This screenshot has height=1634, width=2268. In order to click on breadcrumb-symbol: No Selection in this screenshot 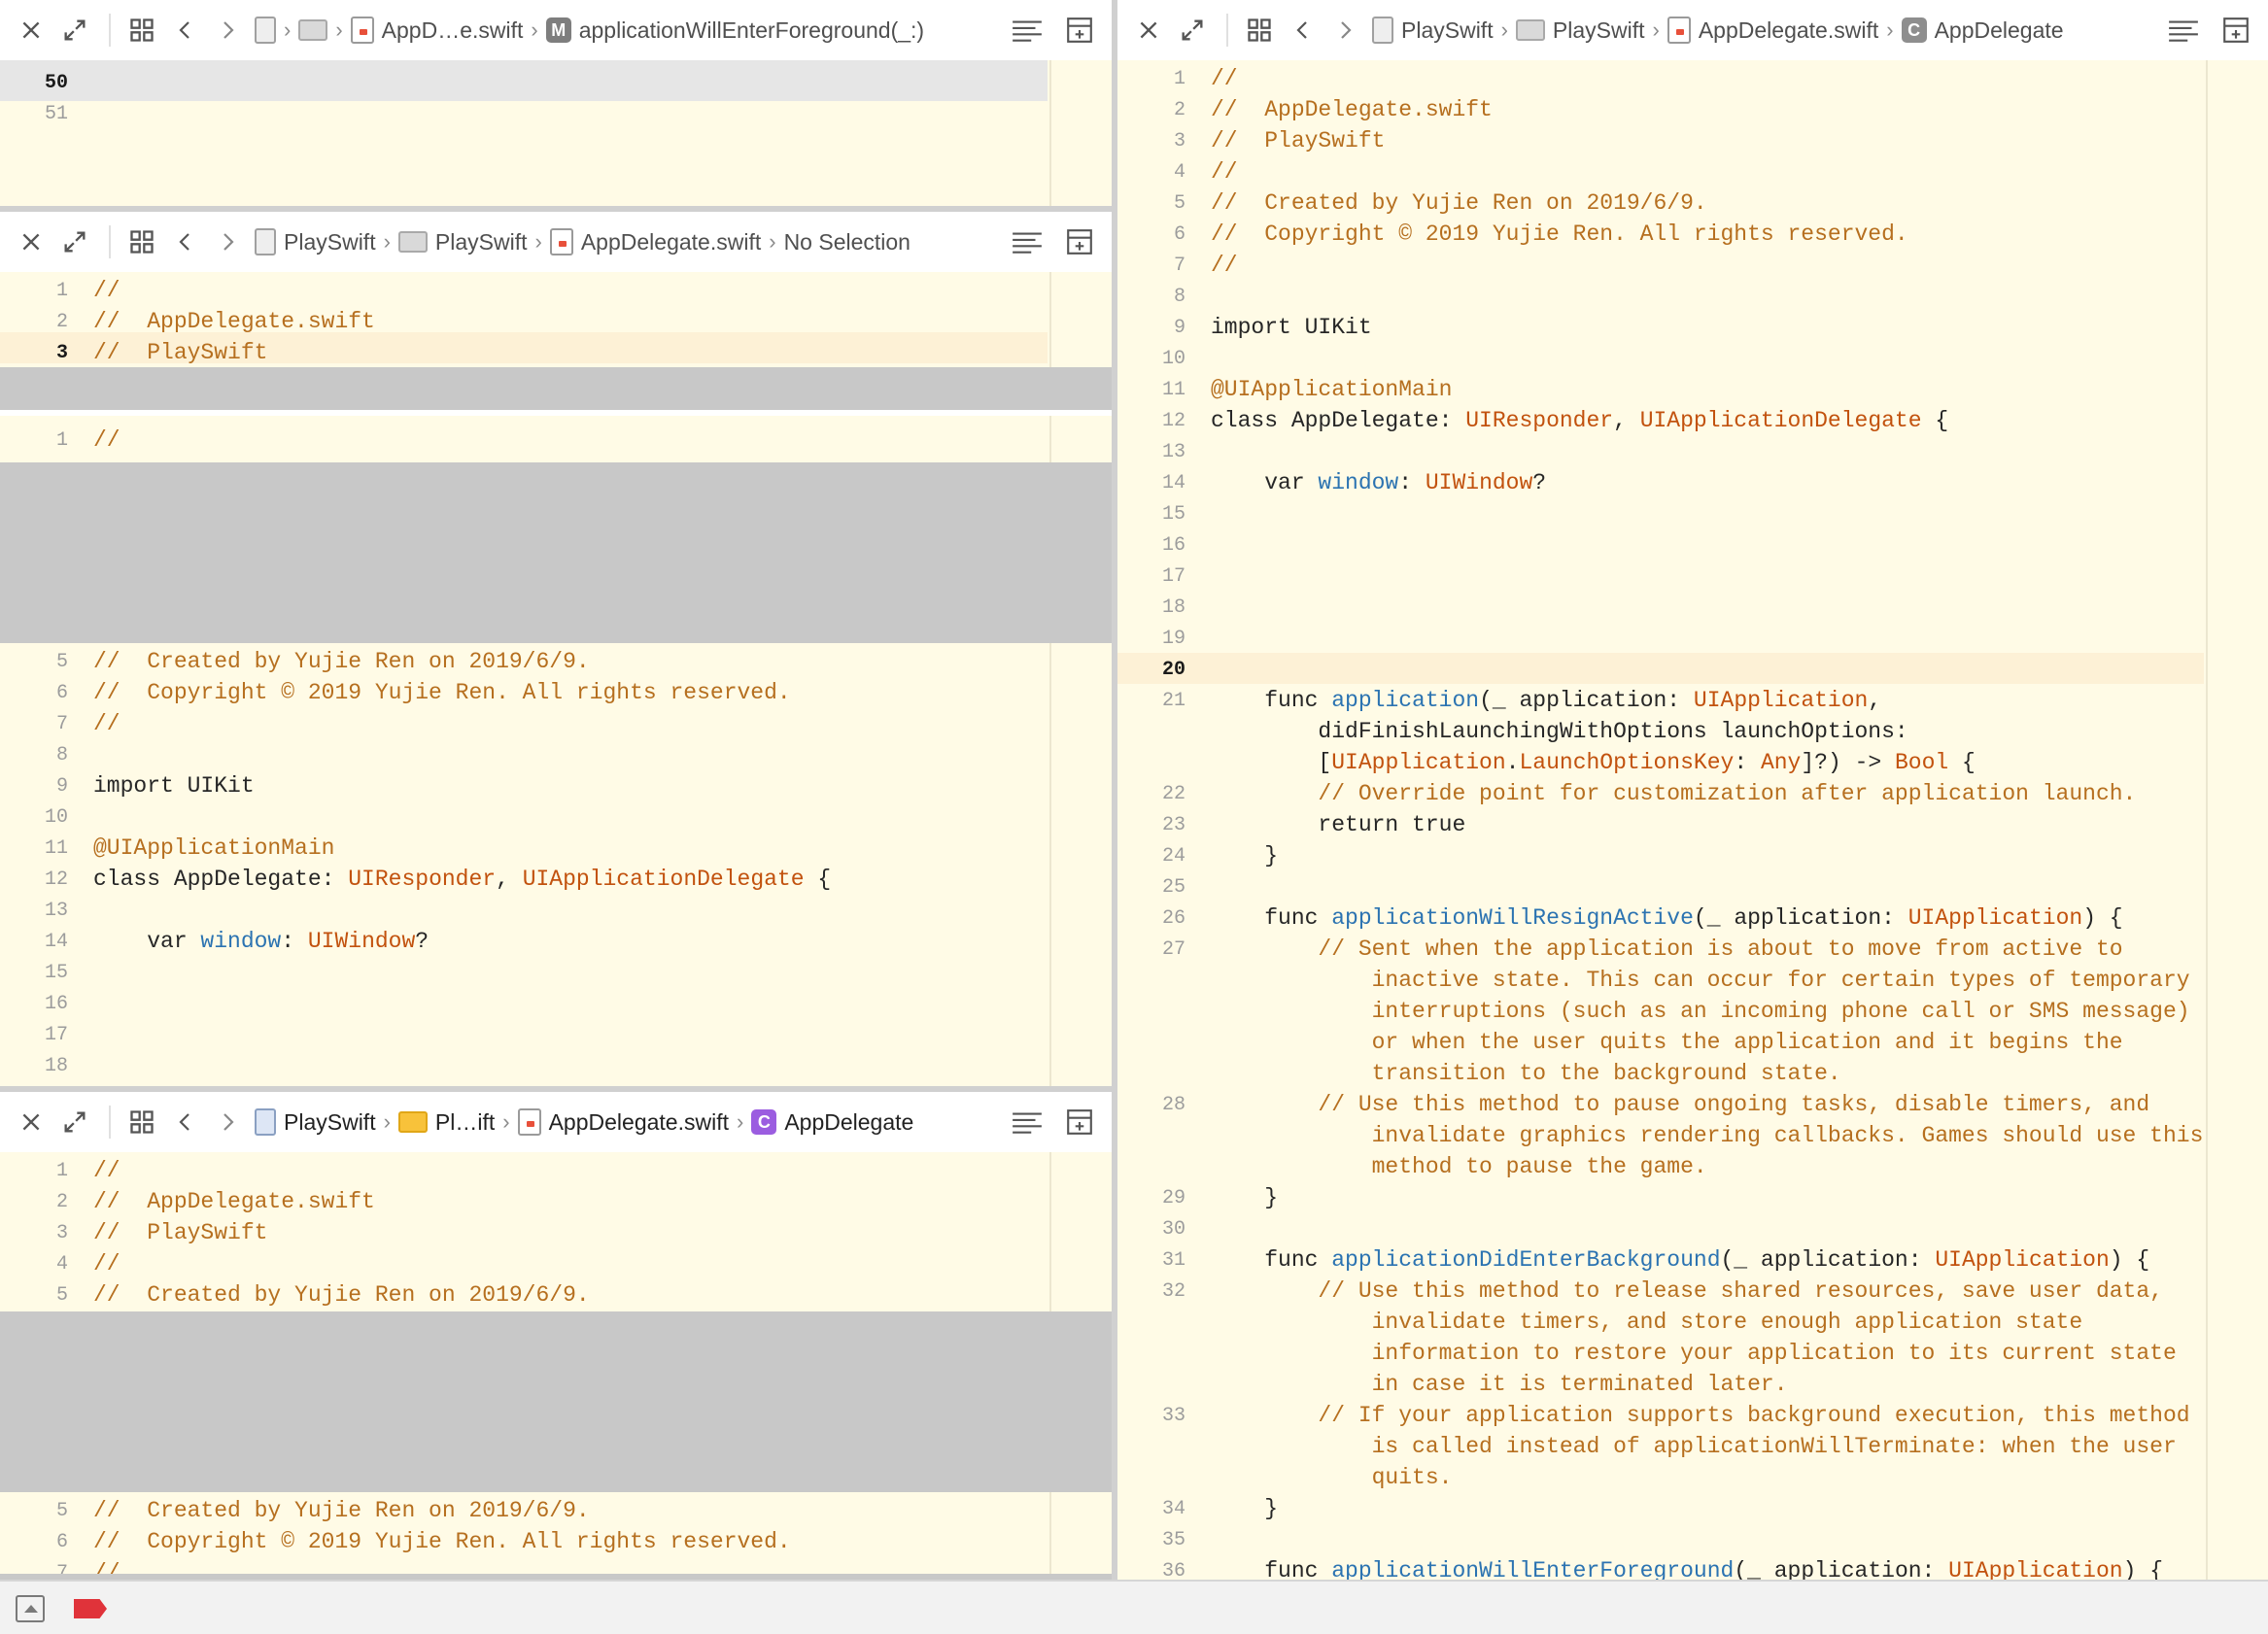, I will do `click(848, 242)`.